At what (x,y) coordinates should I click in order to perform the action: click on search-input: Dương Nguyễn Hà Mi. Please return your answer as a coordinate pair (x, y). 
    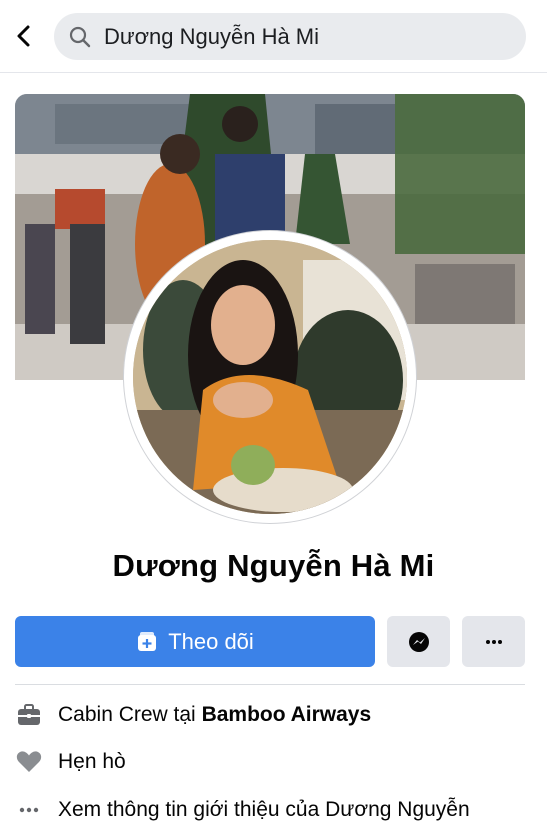
    Looking at the image, I should click on (290, 36).